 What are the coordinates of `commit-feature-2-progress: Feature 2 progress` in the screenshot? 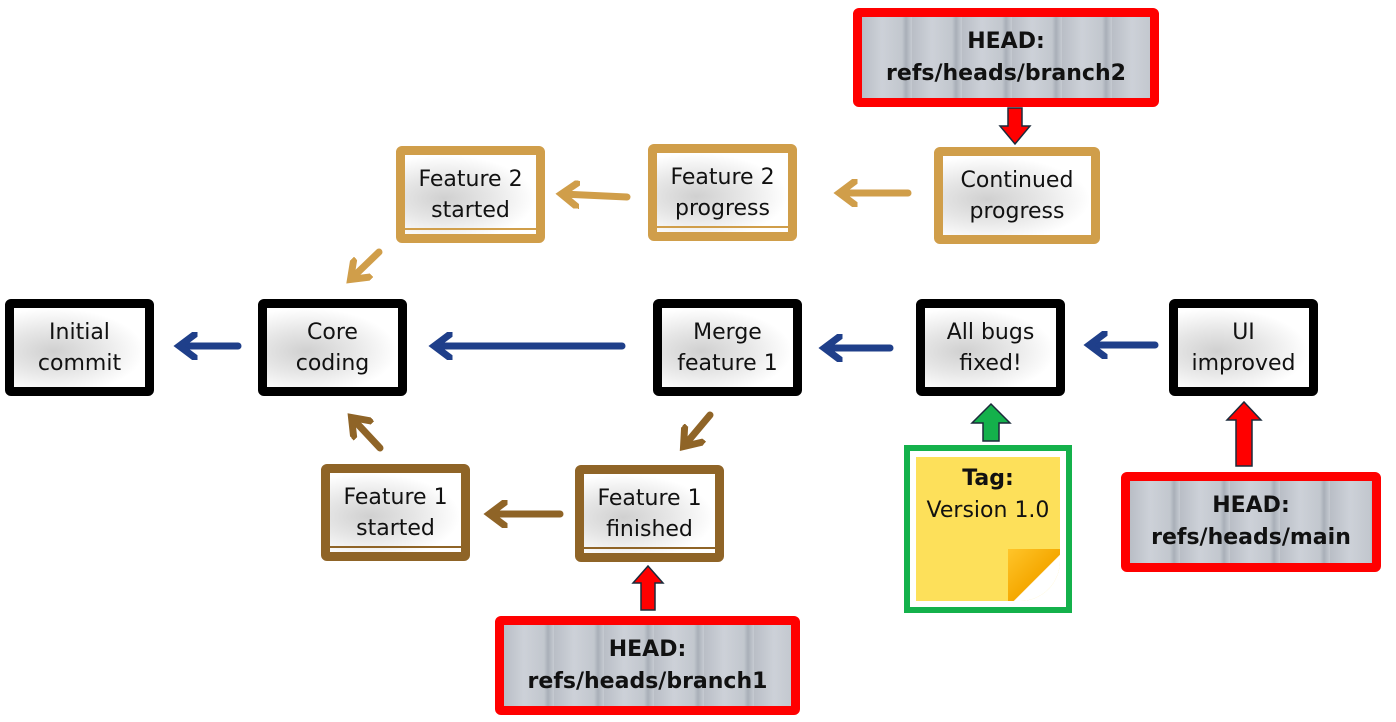 It's located at (722, 192).